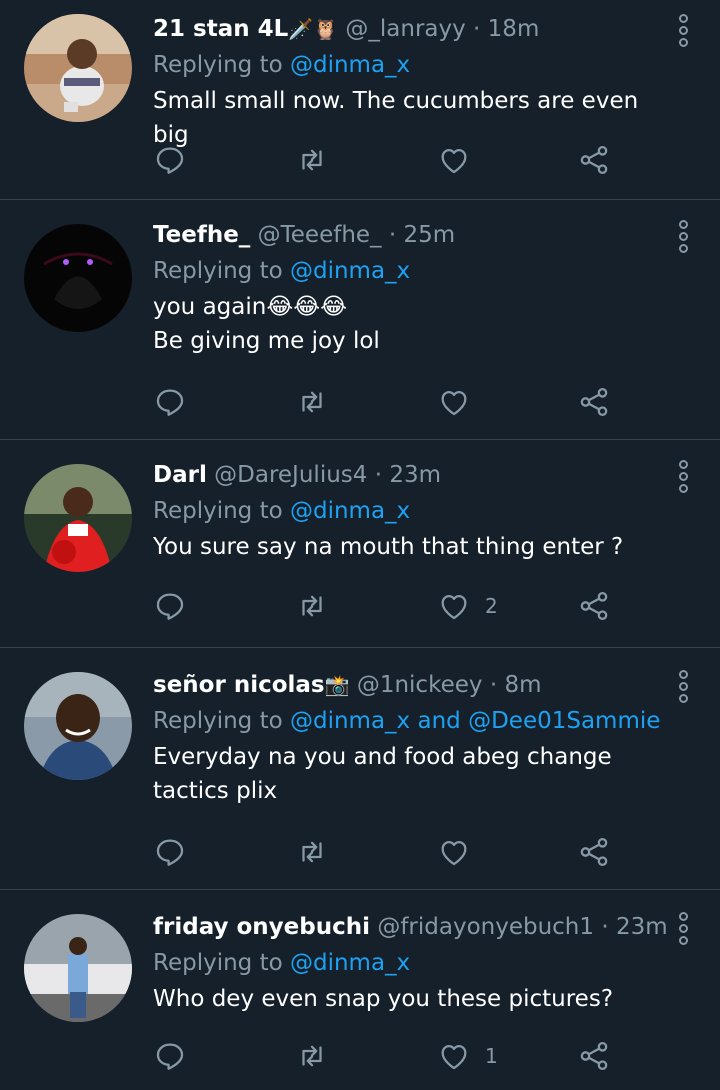  Describe the element at coordinates (337, 685) in the screenshot. I see `name-emoji: 📸` at that location.